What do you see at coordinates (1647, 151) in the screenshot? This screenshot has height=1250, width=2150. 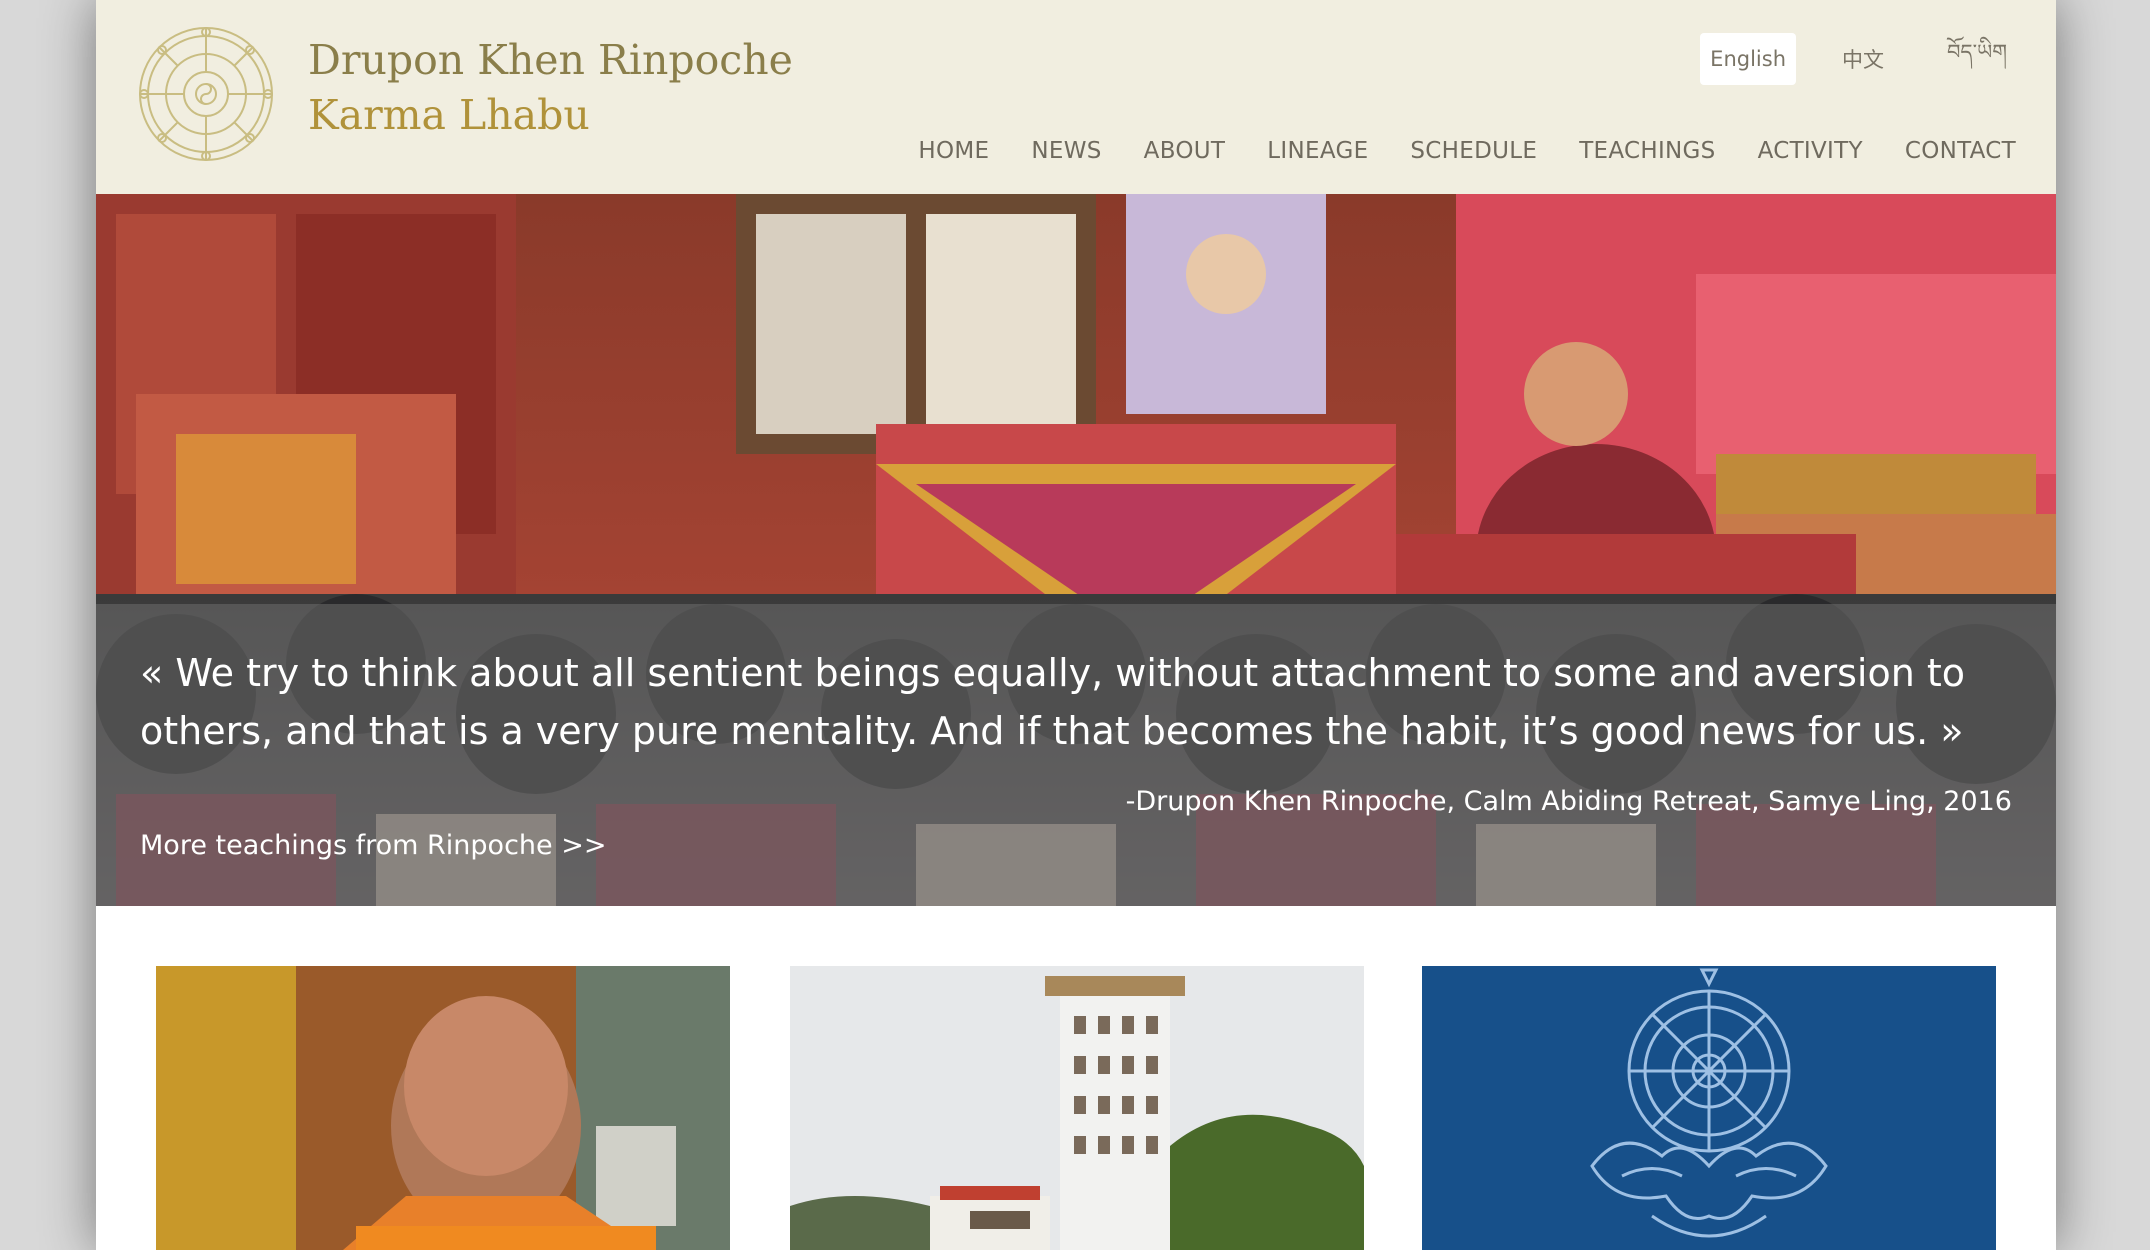 I see `nav-teachings: TEACHINGS` at bounding box center [1647, 151].